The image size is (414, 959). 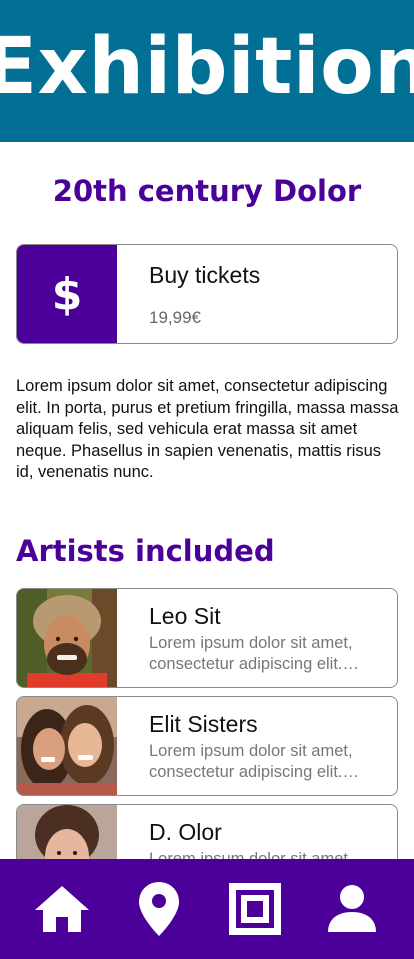 I want to click on frame-icon, so click(x=255, y=909).